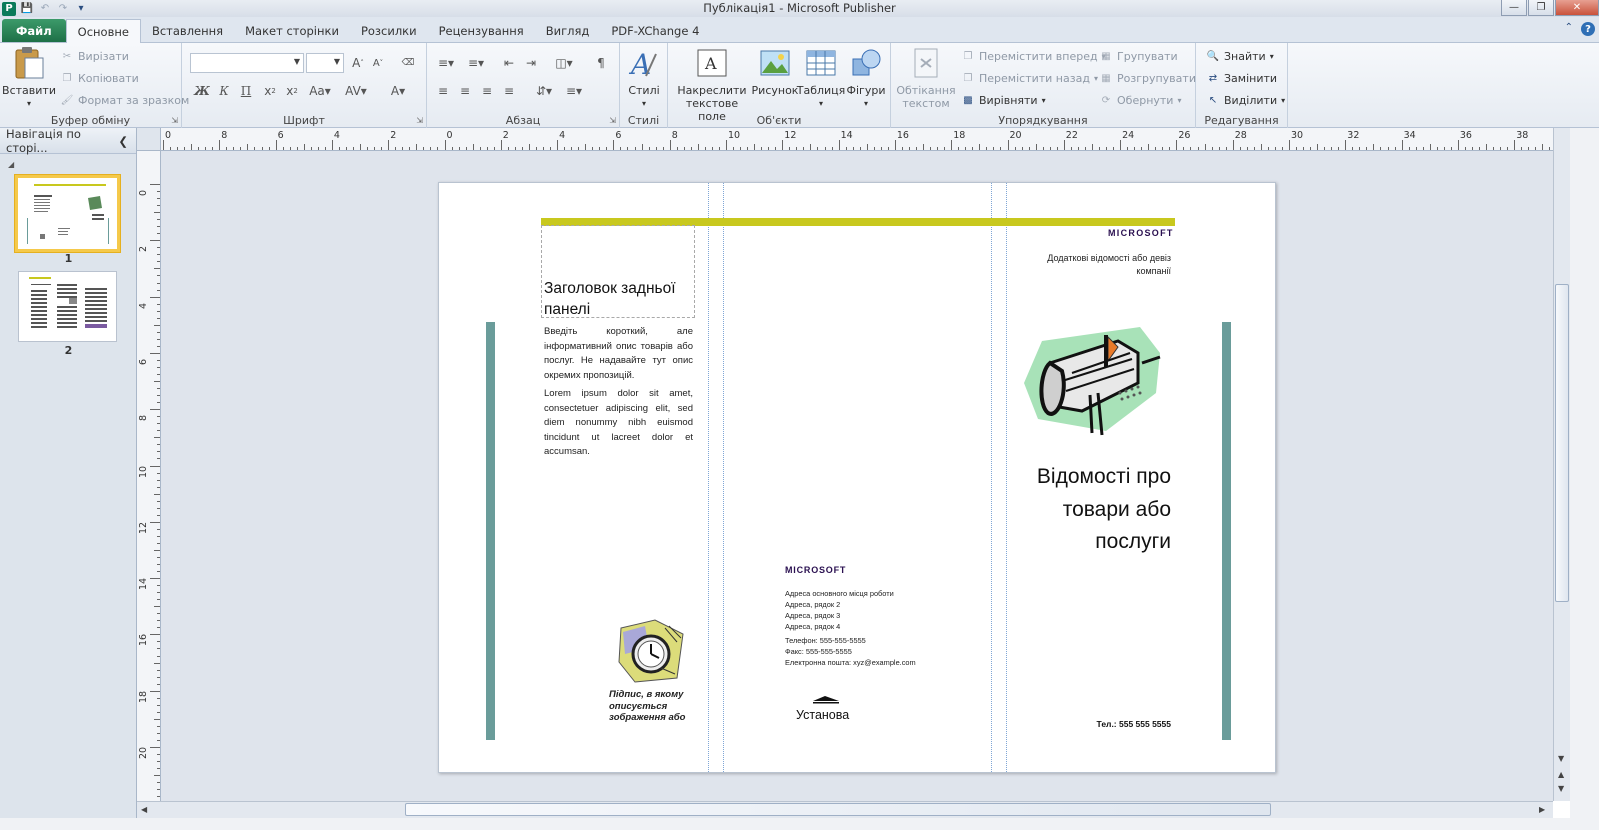 The height and width of the screenshot is (830, 1599). What do you see at coordinates (826, 700) in the screenshot?
I see `organization-logo-icon` at bounding box center [826, 700].